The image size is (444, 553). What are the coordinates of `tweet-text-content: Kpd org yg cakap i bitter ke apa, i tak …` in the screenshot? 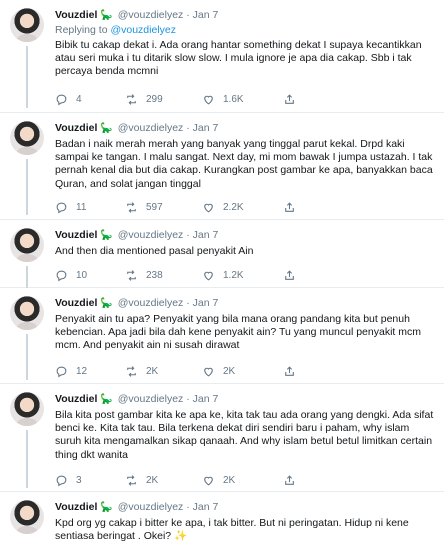 It's located at (232, 530).